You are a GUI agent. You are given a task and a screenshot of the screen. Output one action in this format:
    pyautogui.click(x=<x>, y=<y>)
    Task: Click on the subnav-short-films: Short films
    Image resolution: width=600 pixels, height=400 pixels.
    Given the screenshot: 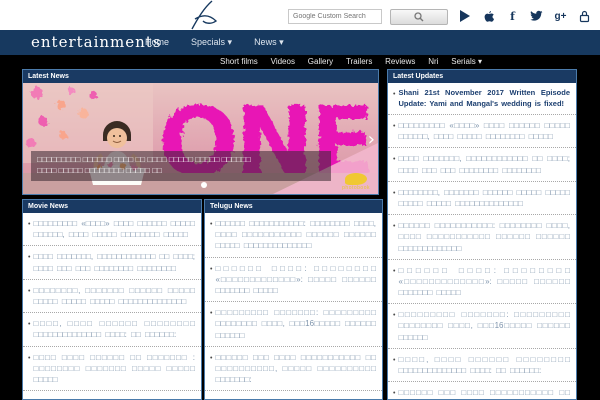 What is the action you would take?
    pyautogui.click(x=239, y=61)
    